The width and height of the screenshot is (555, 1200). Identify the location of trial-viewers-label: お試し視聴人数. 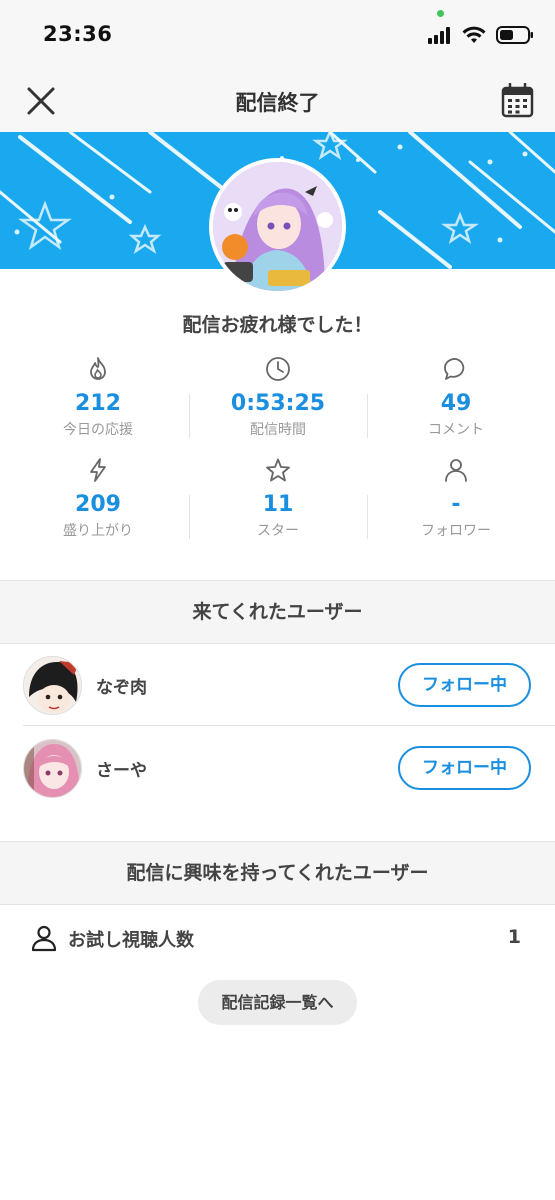
(131, 940).